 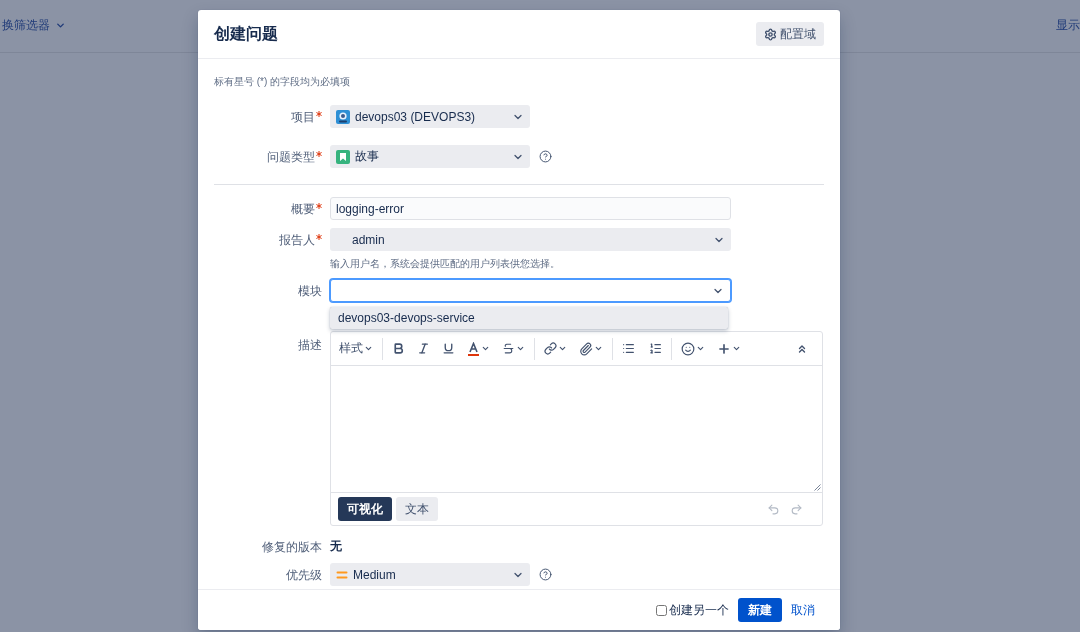 I want to click on display-link: 显示, so click(x=1068, y=25).